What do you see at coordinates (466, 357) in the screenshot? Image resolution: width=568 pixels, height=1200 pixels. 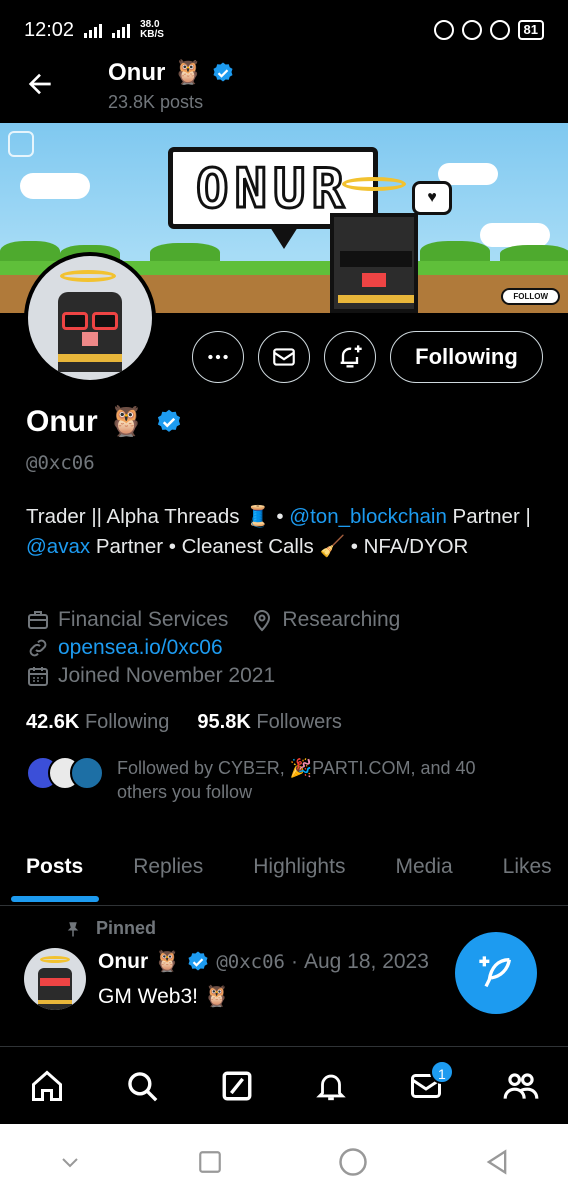 I see `following-button: Following` at bounding box center [466, 357].